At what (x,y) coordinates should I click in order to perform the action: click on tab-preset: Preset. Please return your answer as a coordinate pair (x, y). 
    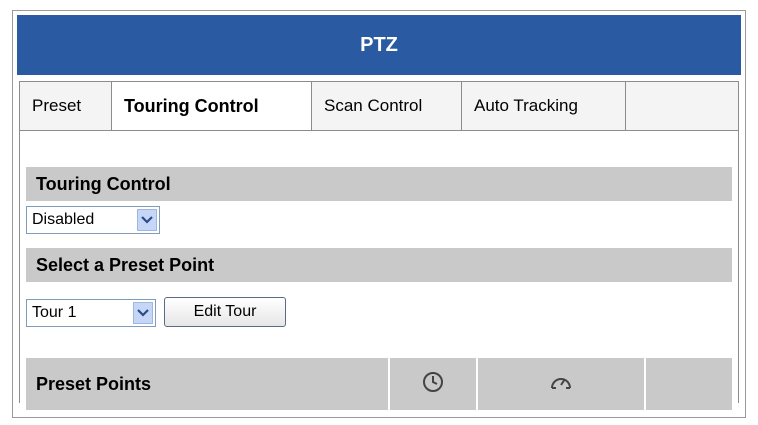
    Looking at the image, I should click on (66, 106).